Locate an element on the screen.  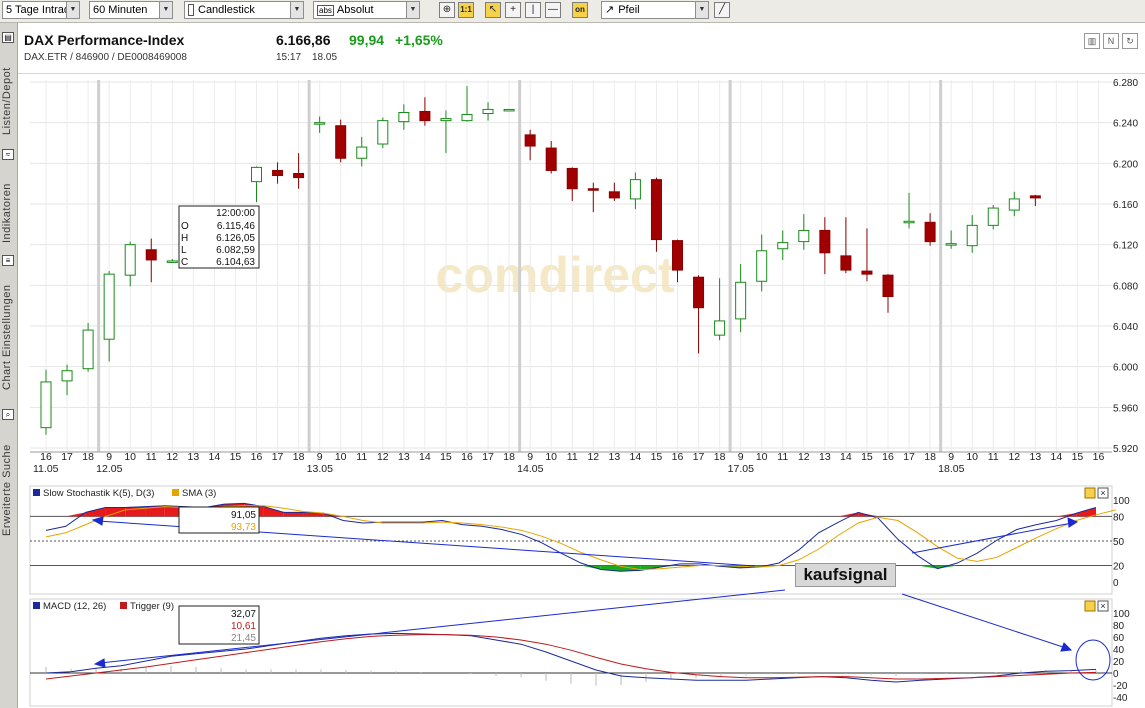
tooltip-high-value: 6.126,05 is located at coordinates (235, 238).